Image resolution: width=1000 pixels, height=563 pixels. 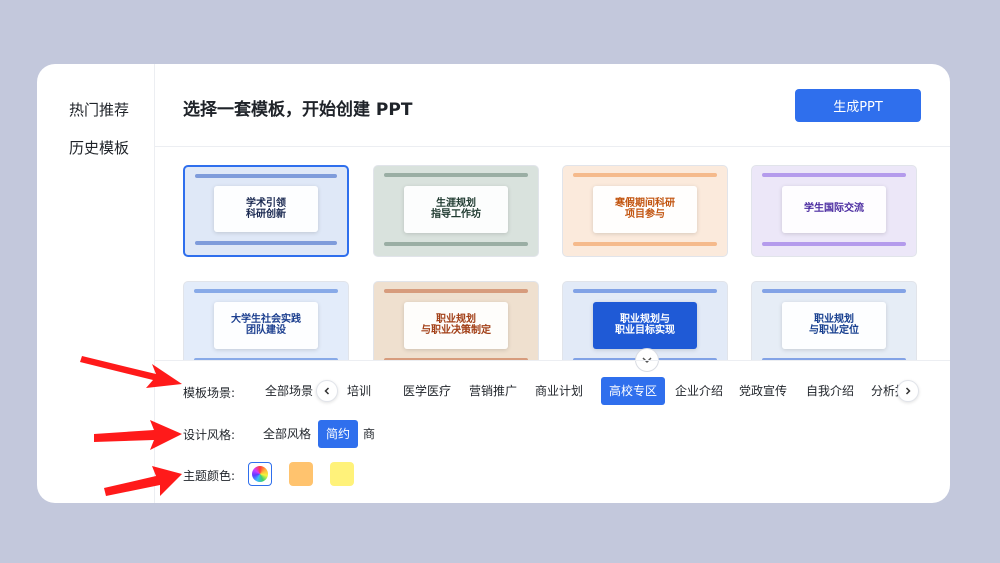 I want to click on template-title-panel: 职业规划 与职业决策制定, so click(x=456, y=325).